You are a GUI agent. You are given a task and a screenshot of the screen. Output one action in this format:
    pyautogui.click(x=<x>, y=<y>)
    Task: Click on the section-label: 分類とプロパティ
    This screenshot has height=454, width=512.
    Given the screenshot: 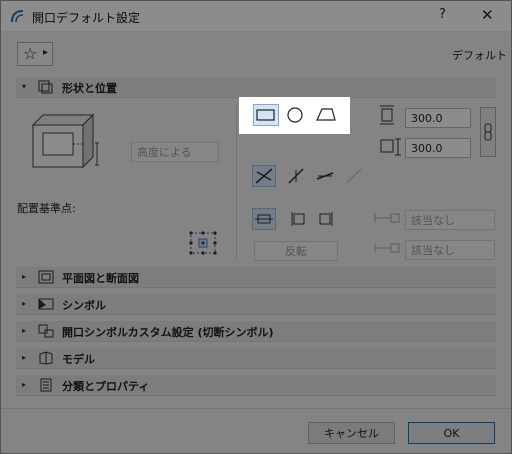 What is the action you would take?
    pyautogui.click(x=106, y=386)
    